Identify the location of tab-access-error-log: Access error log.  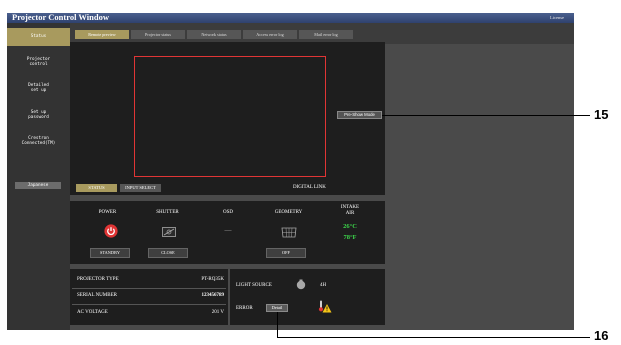
(270, 34).